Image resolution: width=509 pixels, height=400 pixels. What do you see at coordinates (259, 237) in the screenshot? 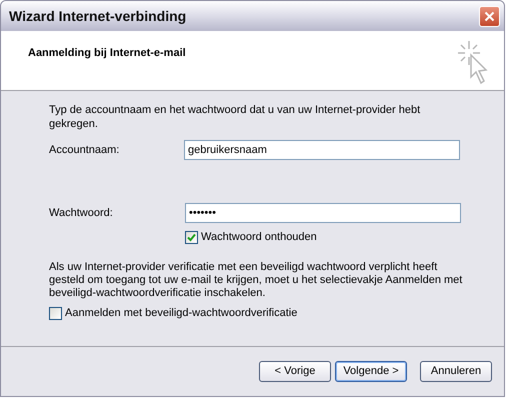
I see `checkbox-label: Wachtwoord onthouden` at bounding box center [259, 237].